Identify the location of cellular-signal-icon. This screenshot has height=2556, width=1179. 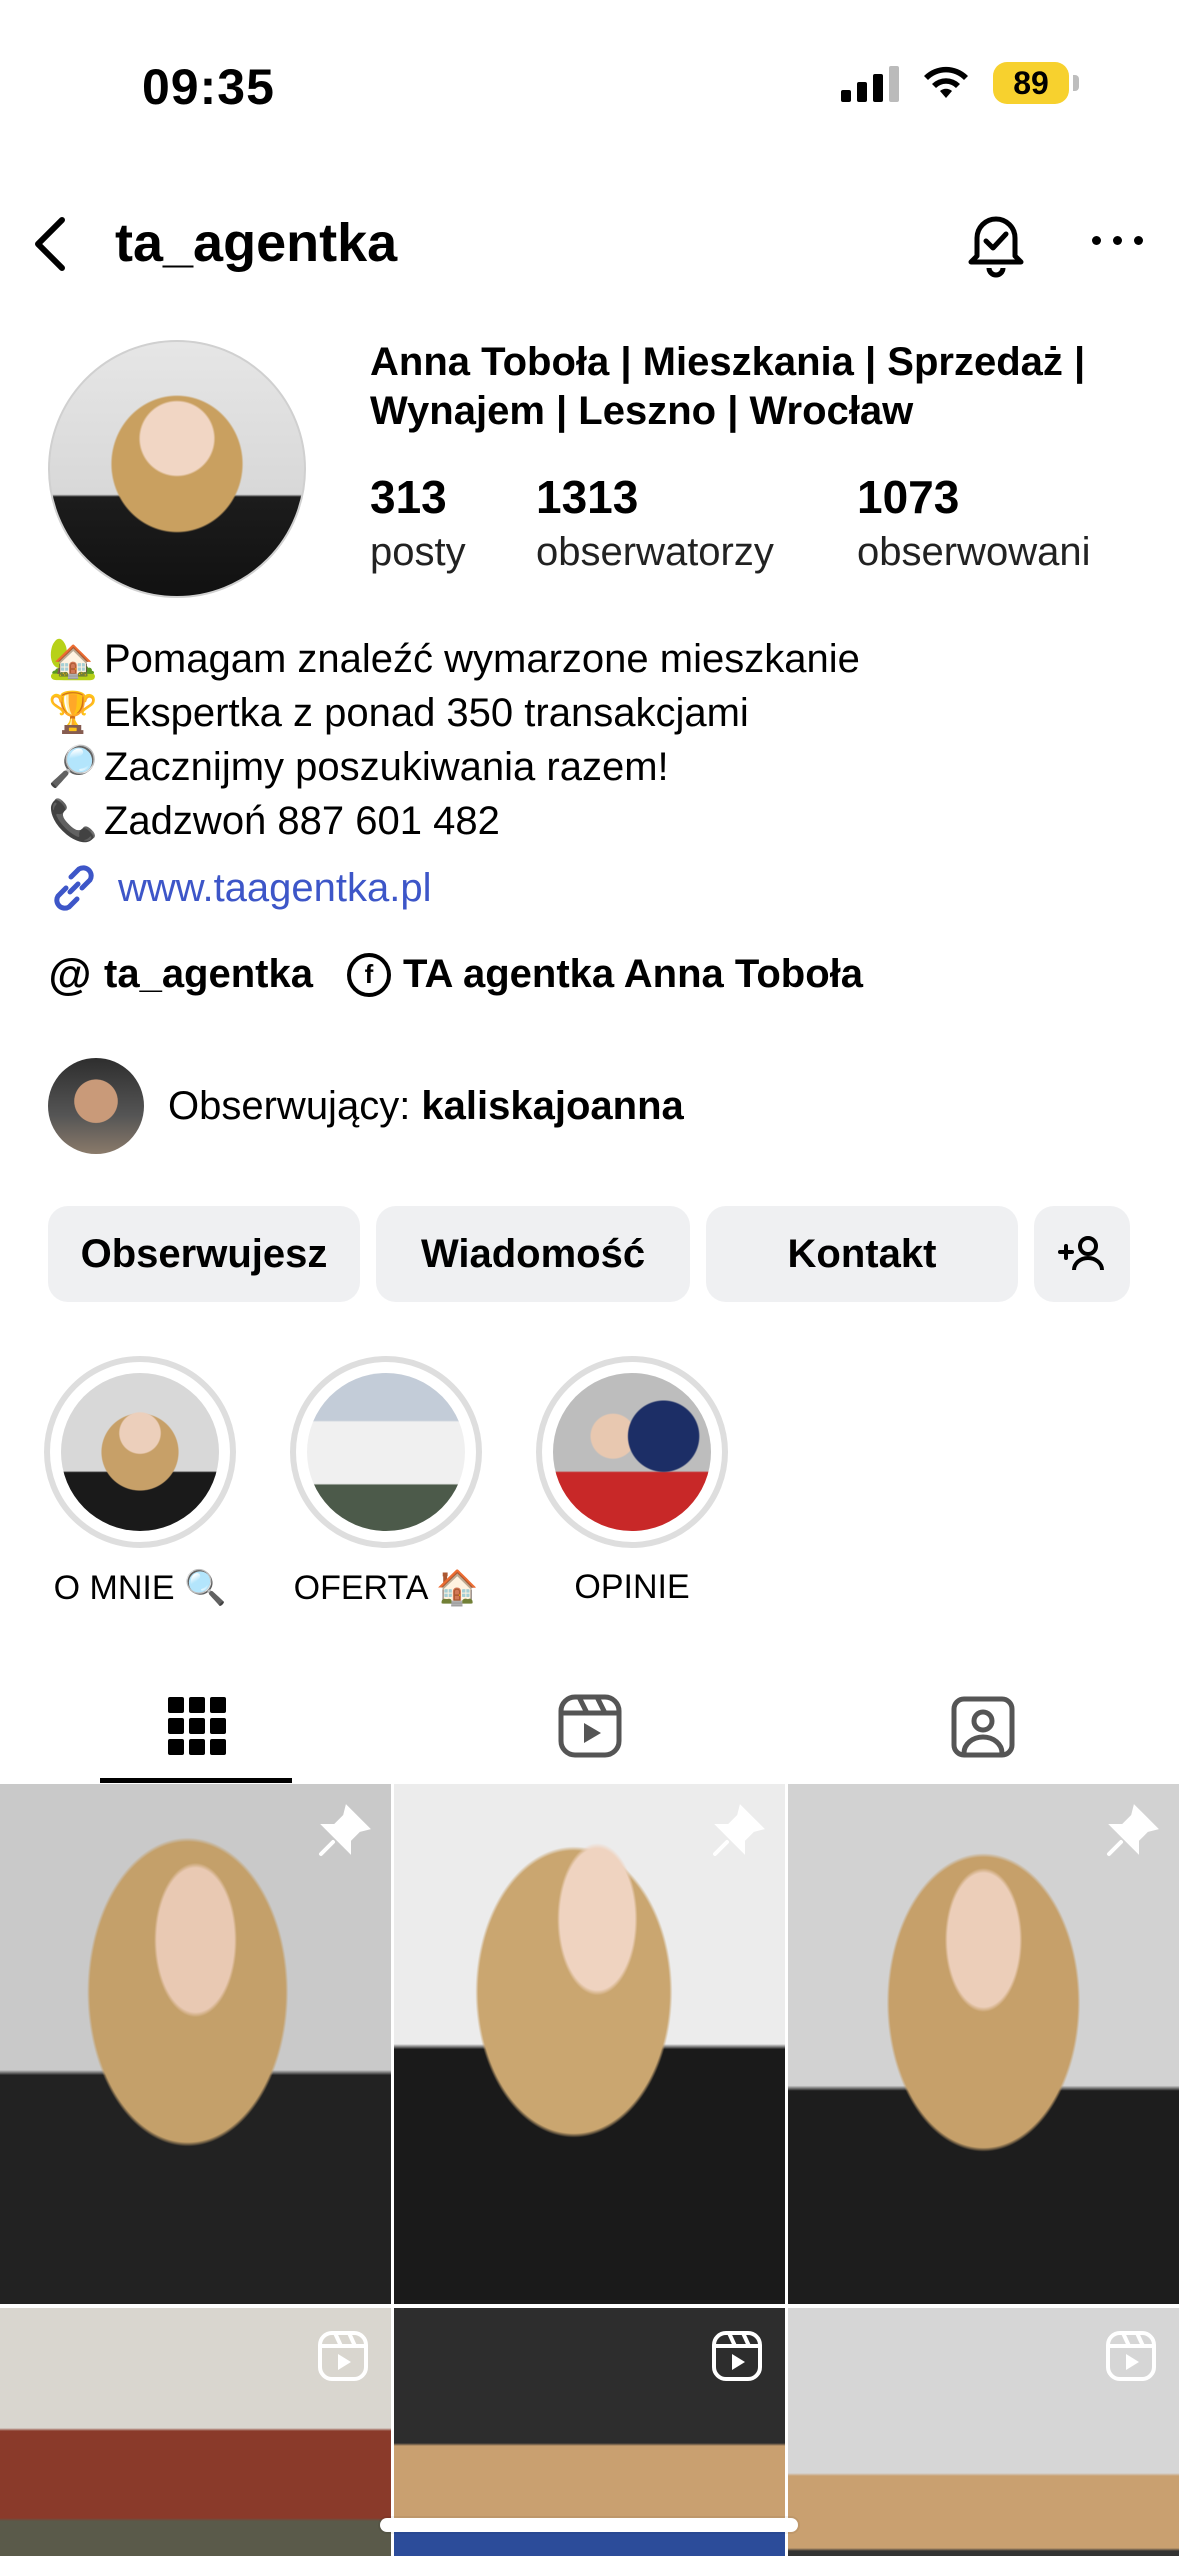
(870, 83).